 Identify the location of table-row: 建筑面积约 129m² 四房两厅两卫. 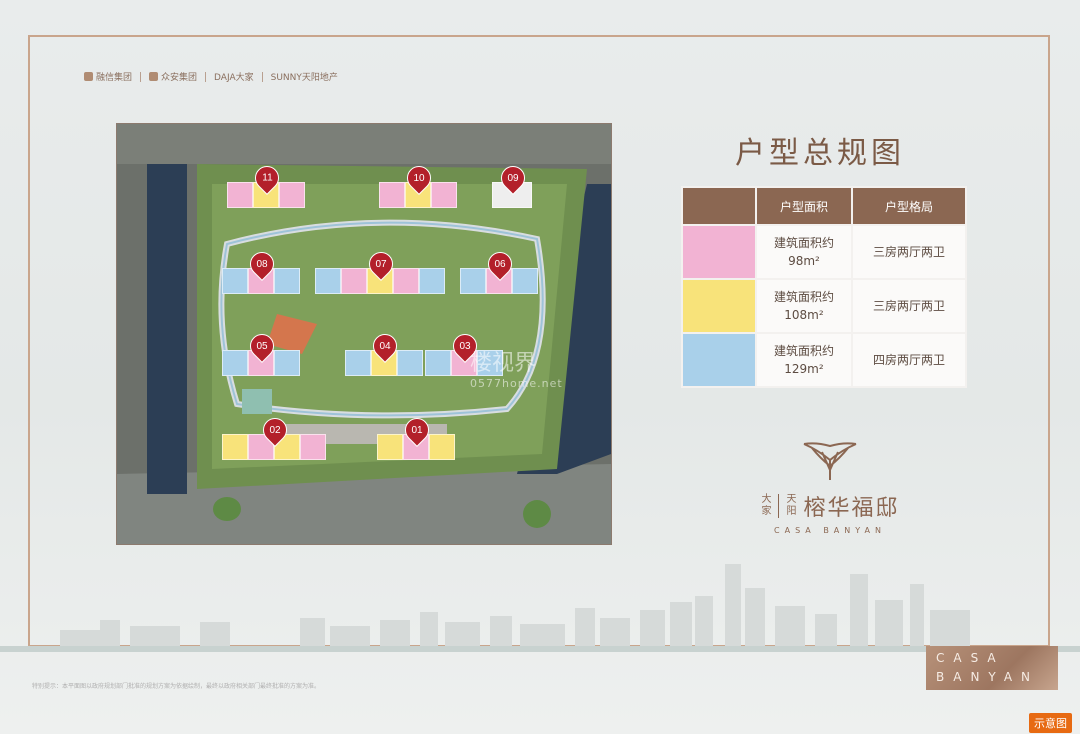
(824, 360).